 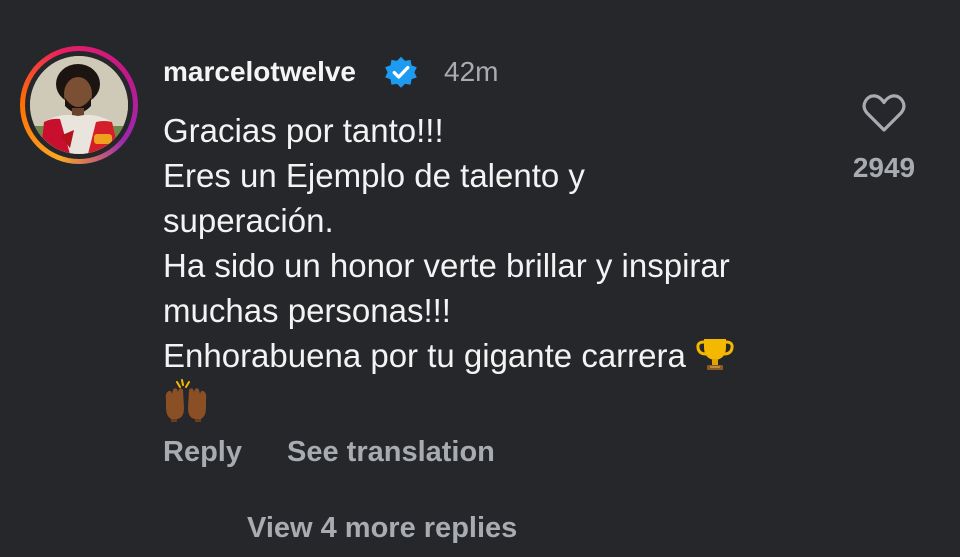 I want to click on see-translation-button: See translation, so click(x=391, y=452).